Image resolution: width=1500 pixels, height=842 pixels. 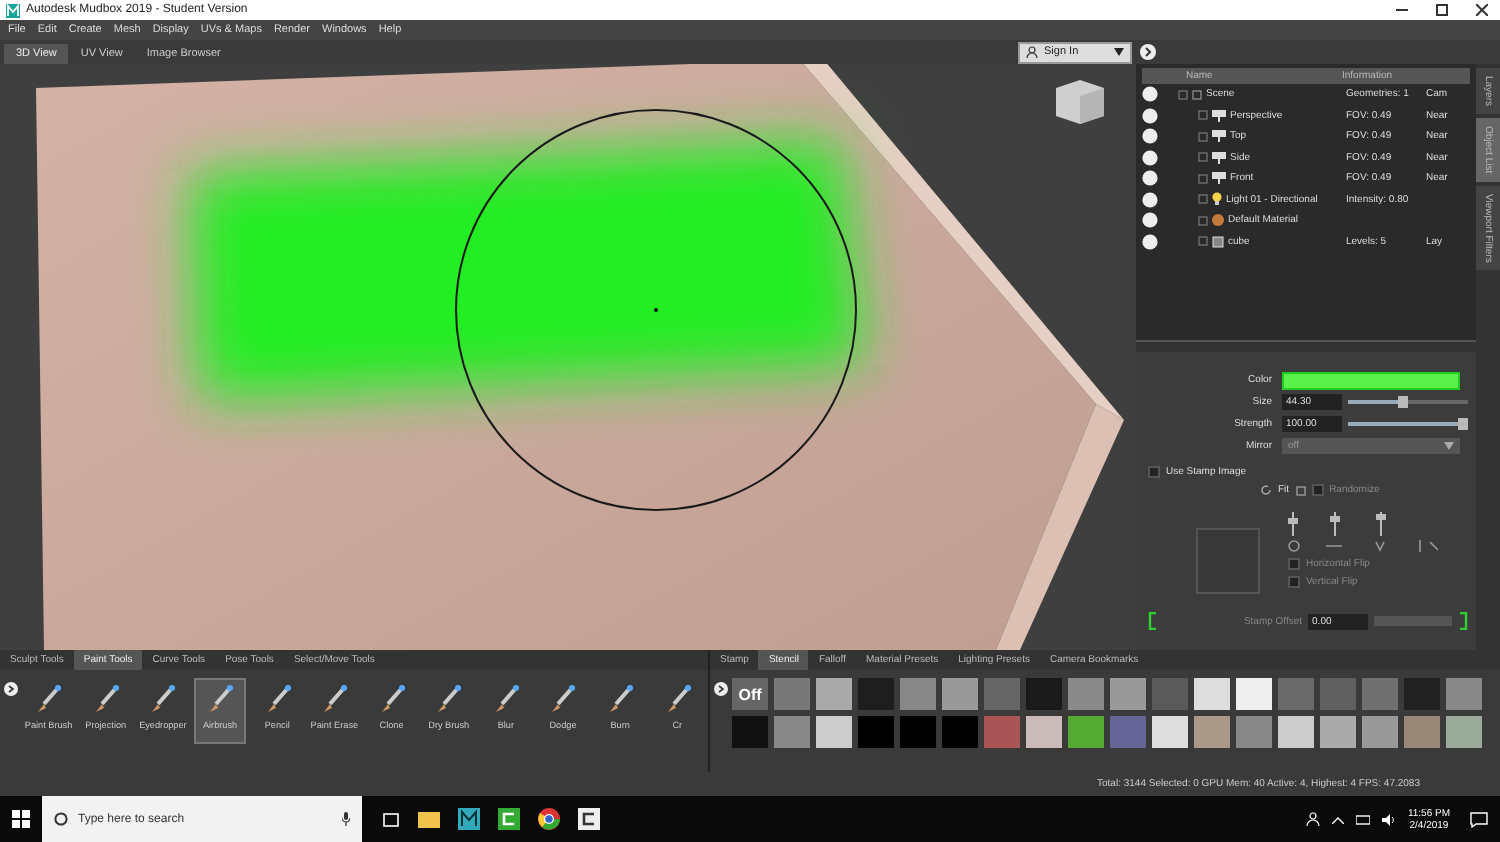 I want to click on stamp-preview, so click(x=1228, y=561).